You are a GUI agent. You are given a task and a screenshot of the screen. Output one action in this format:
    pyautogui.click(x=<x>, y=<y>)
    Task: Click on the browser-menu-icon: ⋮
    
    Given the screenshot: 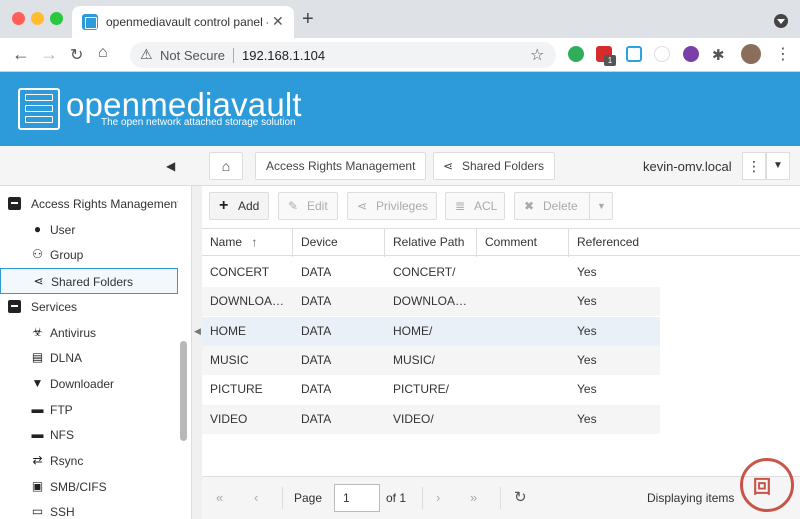 What is the action you would take?
    pyautogui.click(x=783, y=54)
    